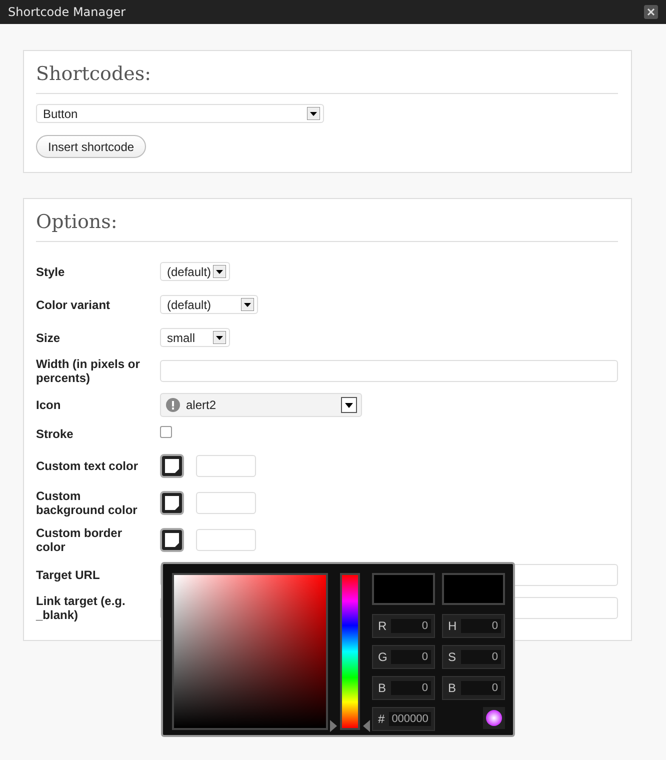 This screenshot has width=666, height=760. Describe the element at coordinates (166, 432) in the screenshot. I see `stroke-checkbox` at that location.